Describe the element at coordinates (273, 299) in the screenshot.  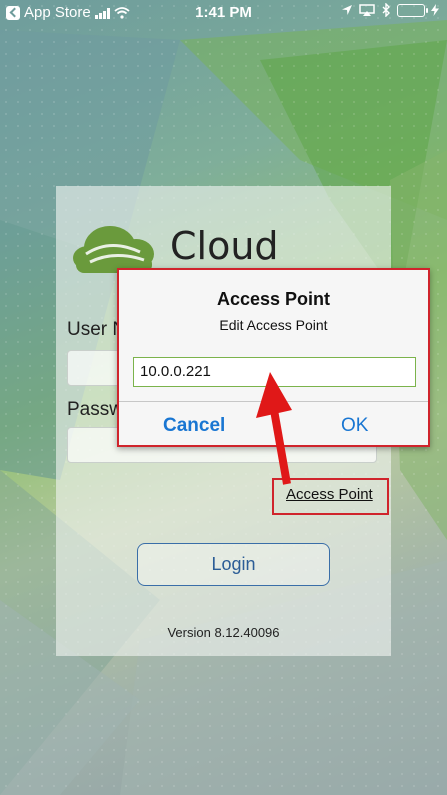
I see `dialog-title: Access Point` at that location.